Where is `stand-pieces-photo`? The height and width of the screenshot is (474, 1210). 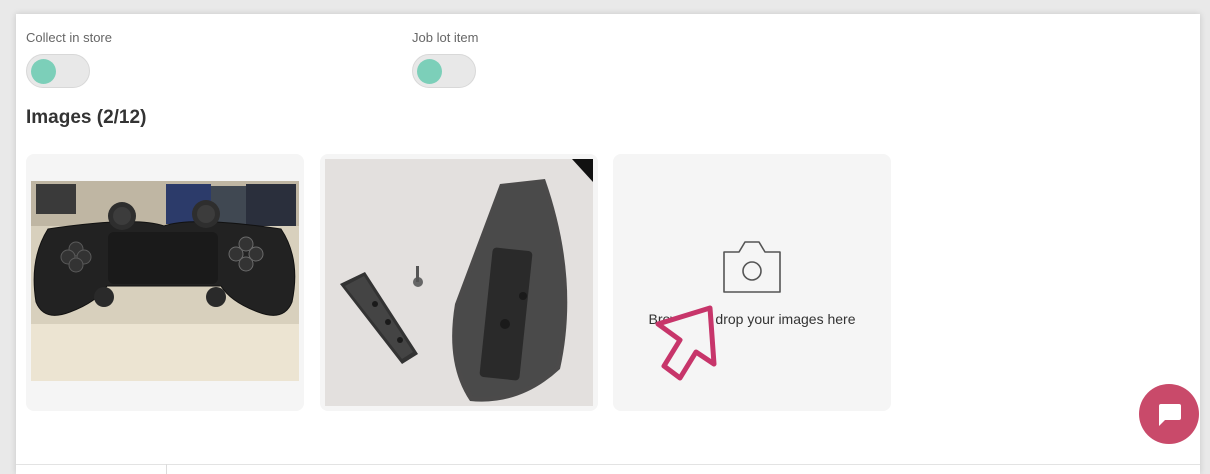 stand-pieces-photo is located at coordinates (459, 282).